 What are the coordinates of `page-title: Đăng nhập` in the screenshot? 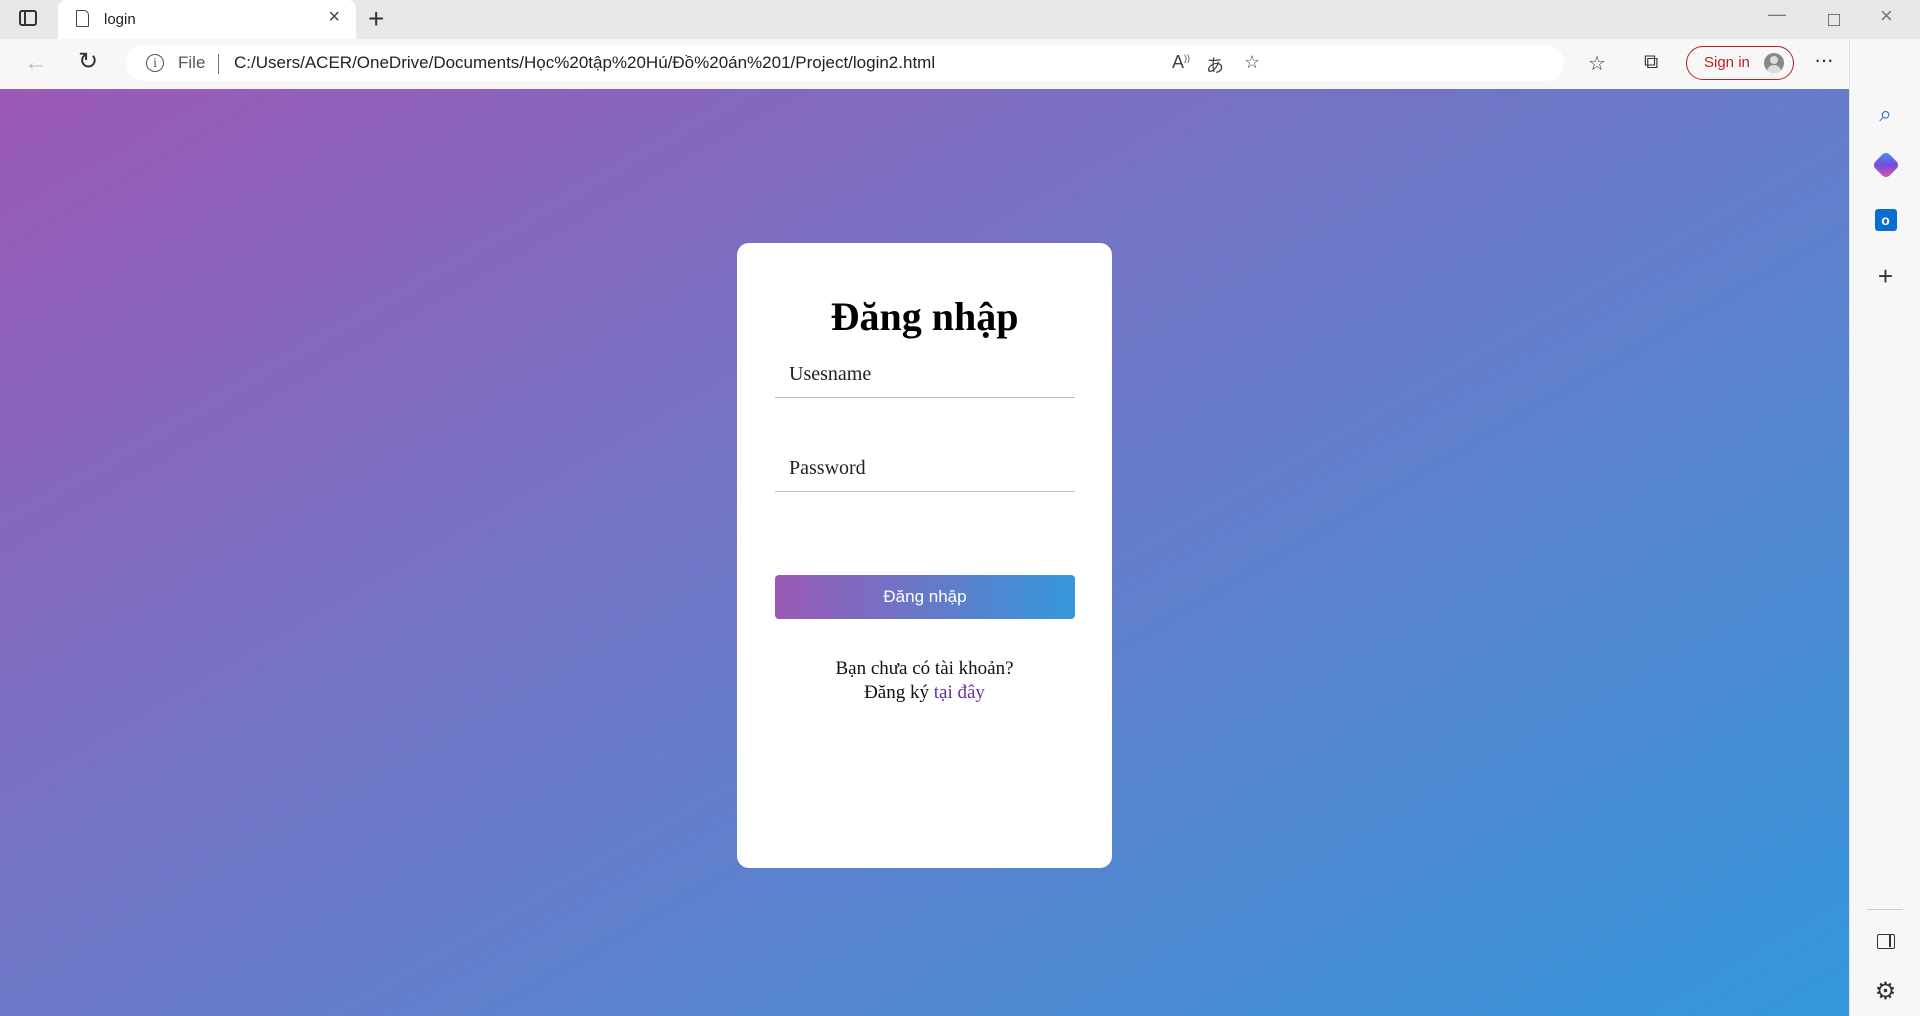 It's located at (924, 316).